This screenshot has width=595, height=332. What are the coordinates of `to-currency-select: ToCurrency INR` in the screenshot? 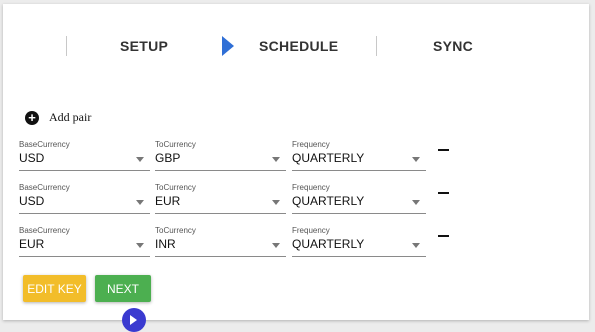 It's located at (220, 241).